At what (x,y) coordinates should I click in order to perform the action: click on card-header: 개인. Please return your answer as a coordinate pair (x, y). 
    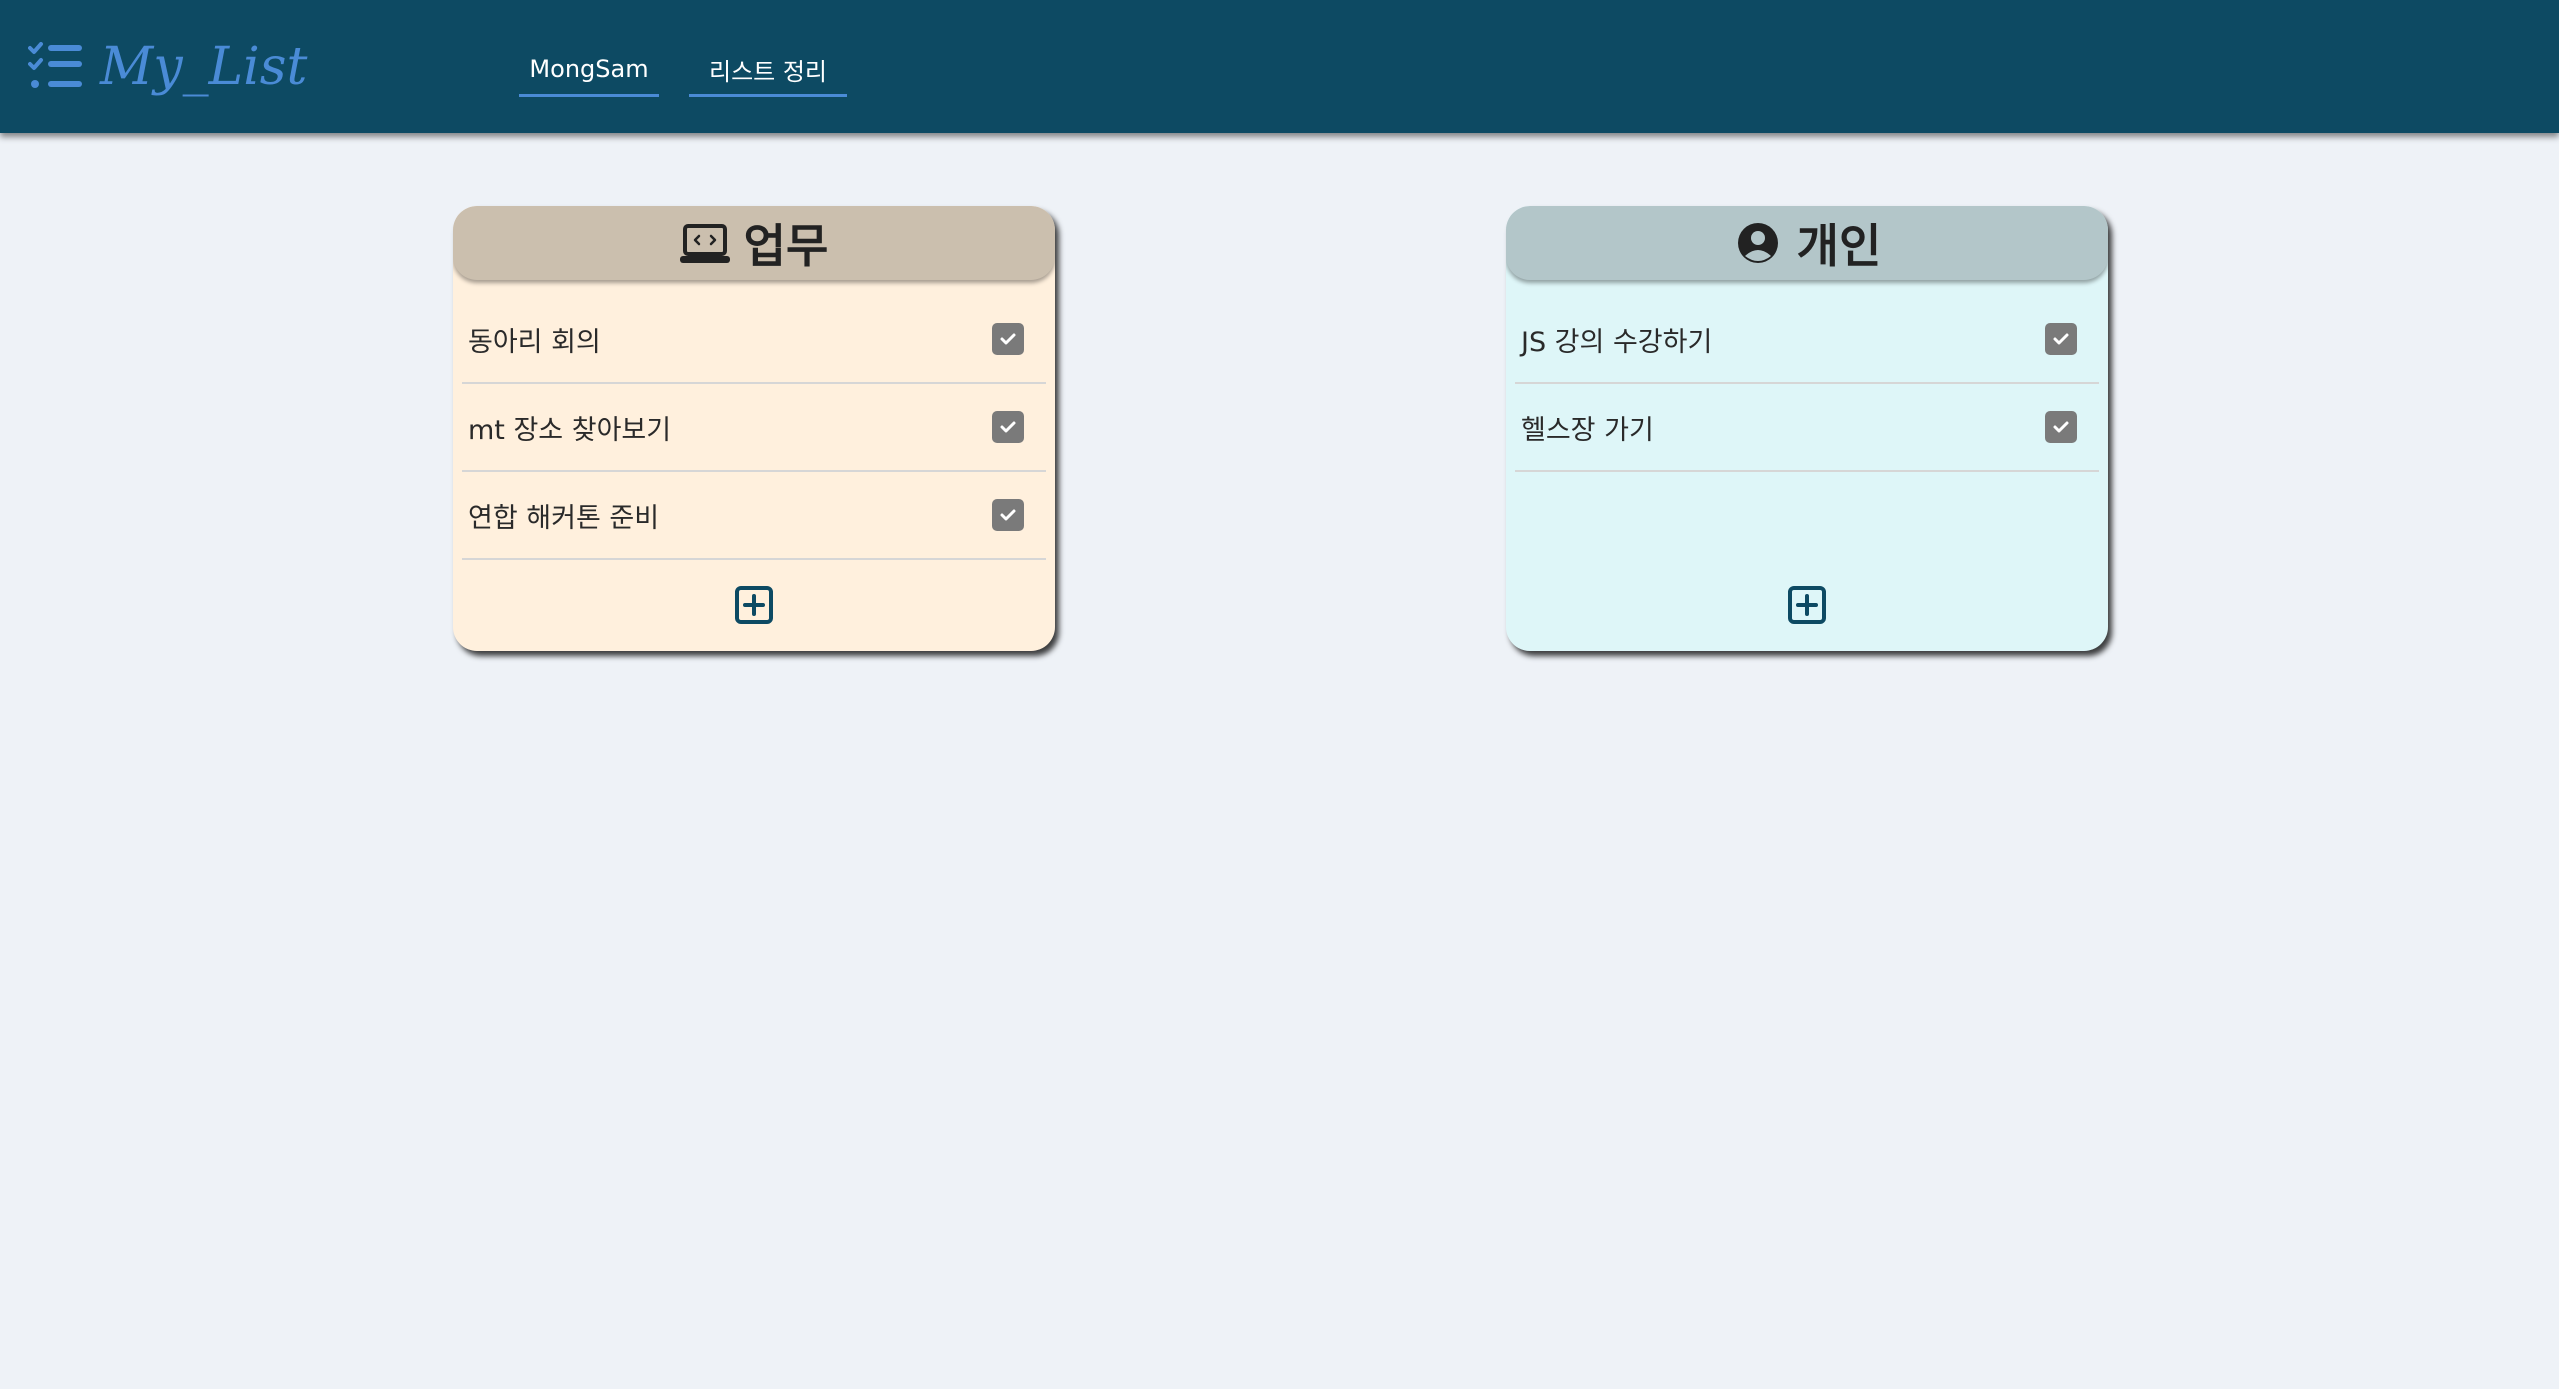
    Looking at the image, I should click on (1807, 243).